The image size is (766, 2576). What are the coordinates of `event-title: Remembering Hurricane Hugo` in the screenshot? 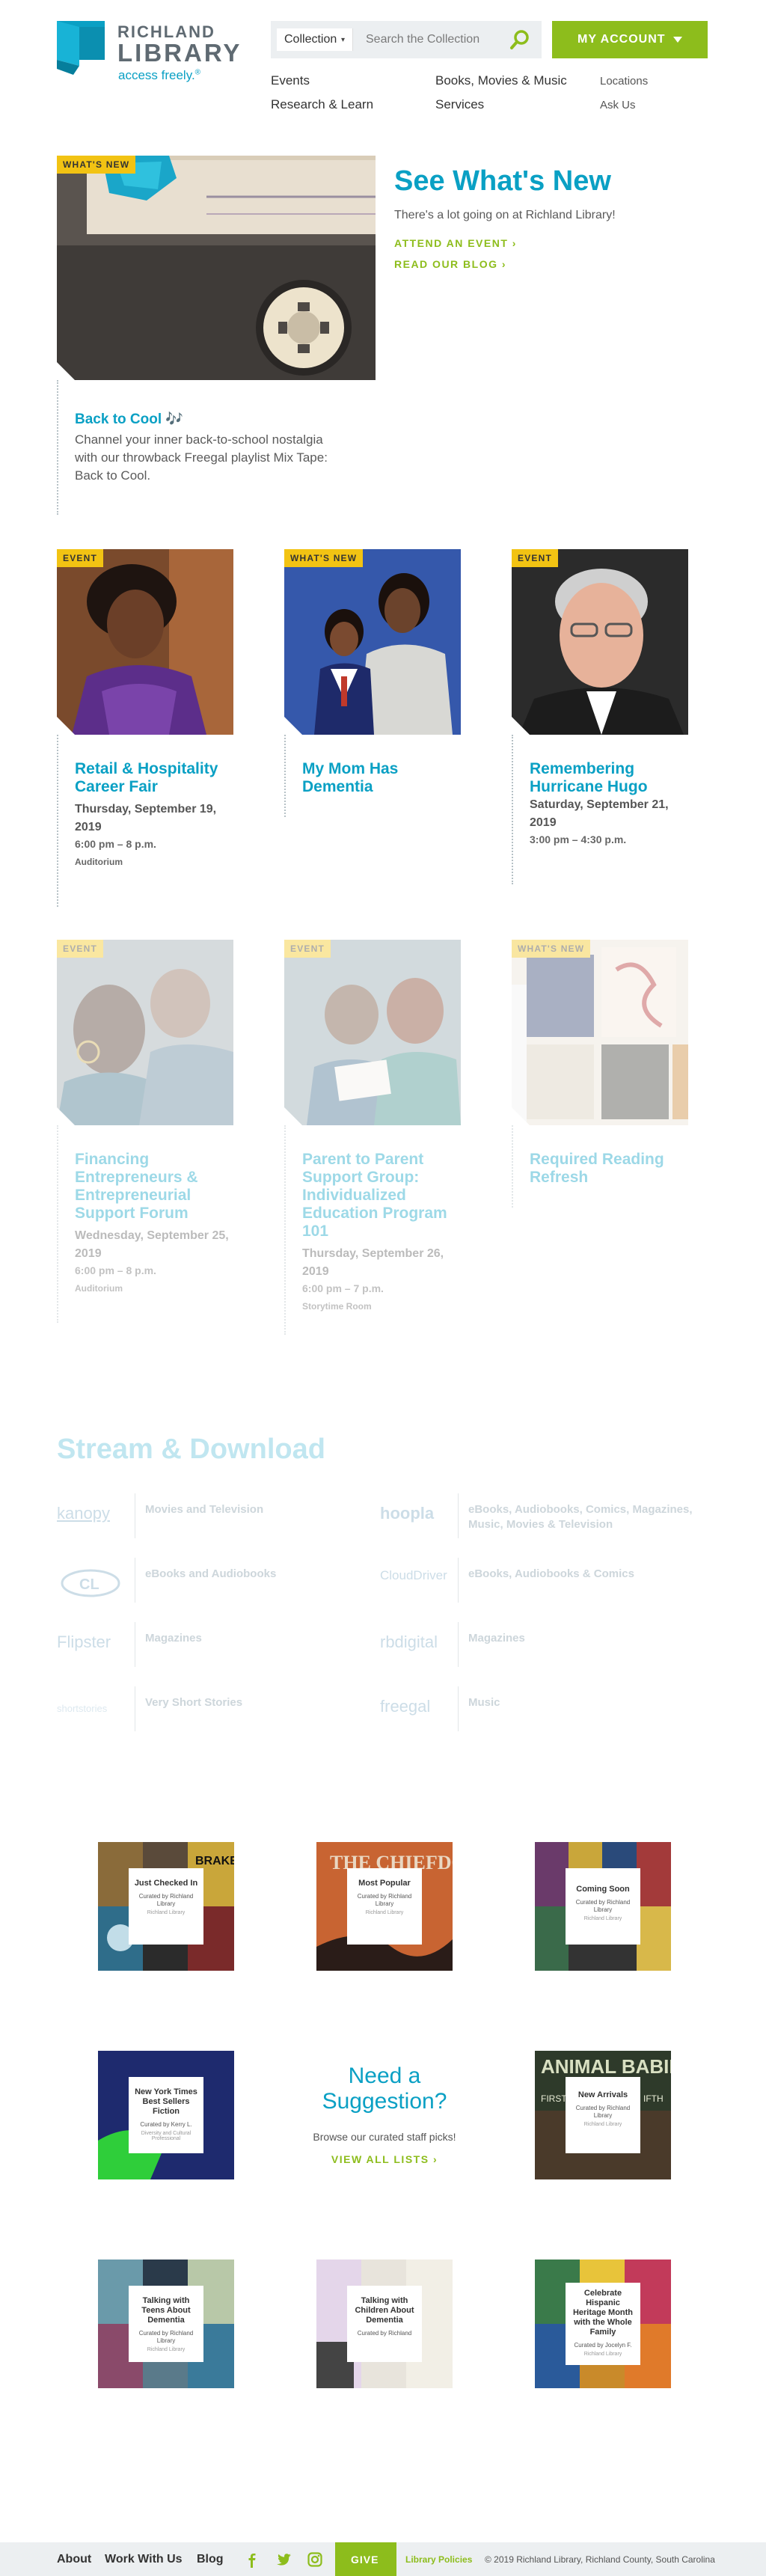 It's located at (607, 778).